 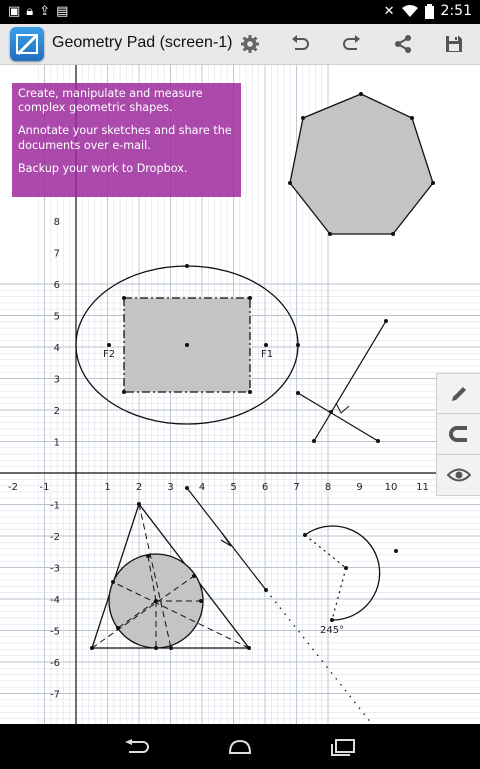 I want to click on wifi-icon, so click(x=409, y=10).